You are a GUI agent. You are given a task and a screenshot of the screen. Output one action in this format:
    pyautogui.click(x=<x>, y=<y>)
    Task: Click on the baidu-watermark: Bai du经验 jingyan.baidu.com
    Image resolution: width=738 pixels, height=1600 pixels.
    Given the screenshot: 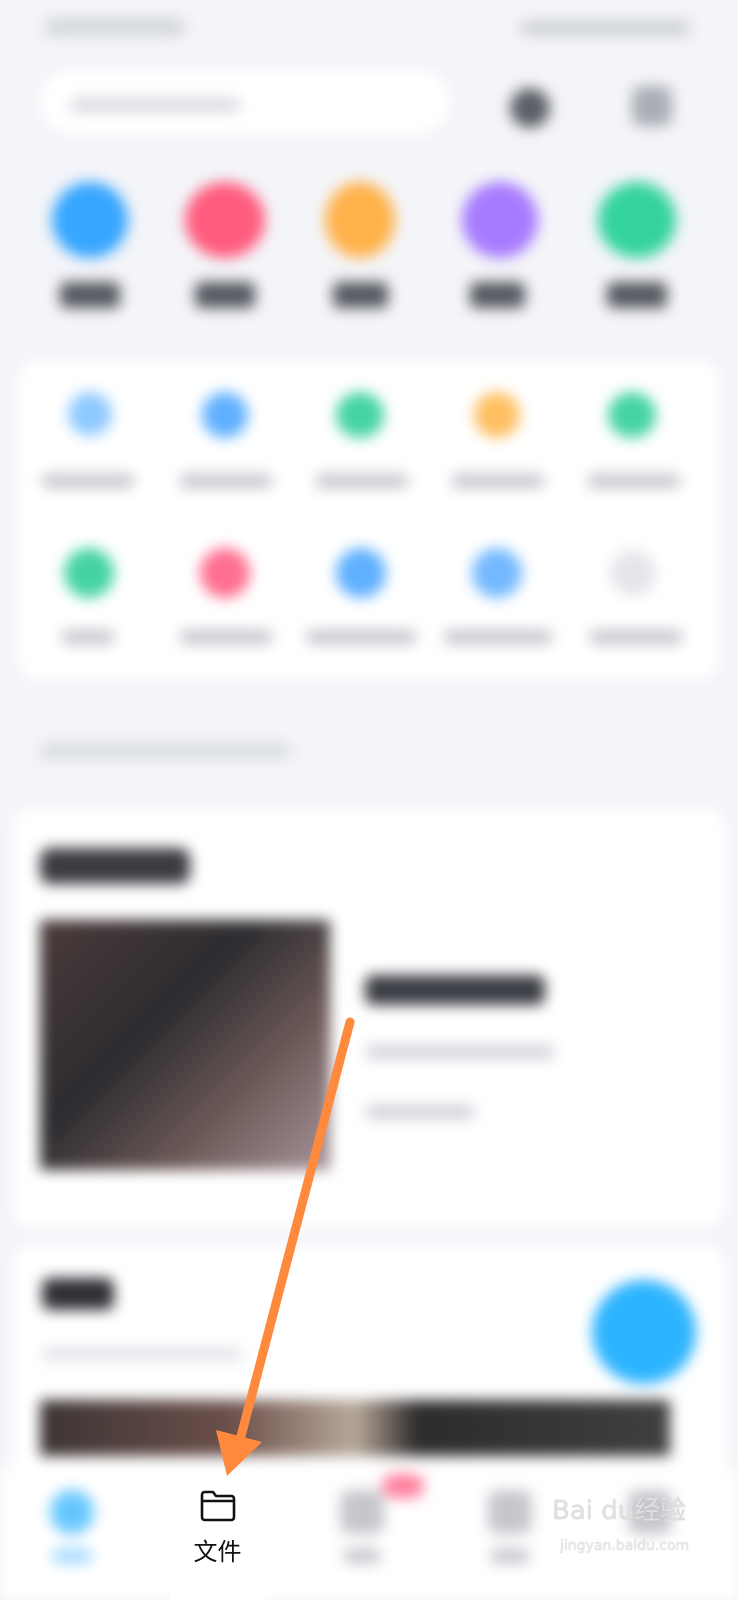 What is the action you would take?
    pyautogui.click(x=642, y=1522)
    